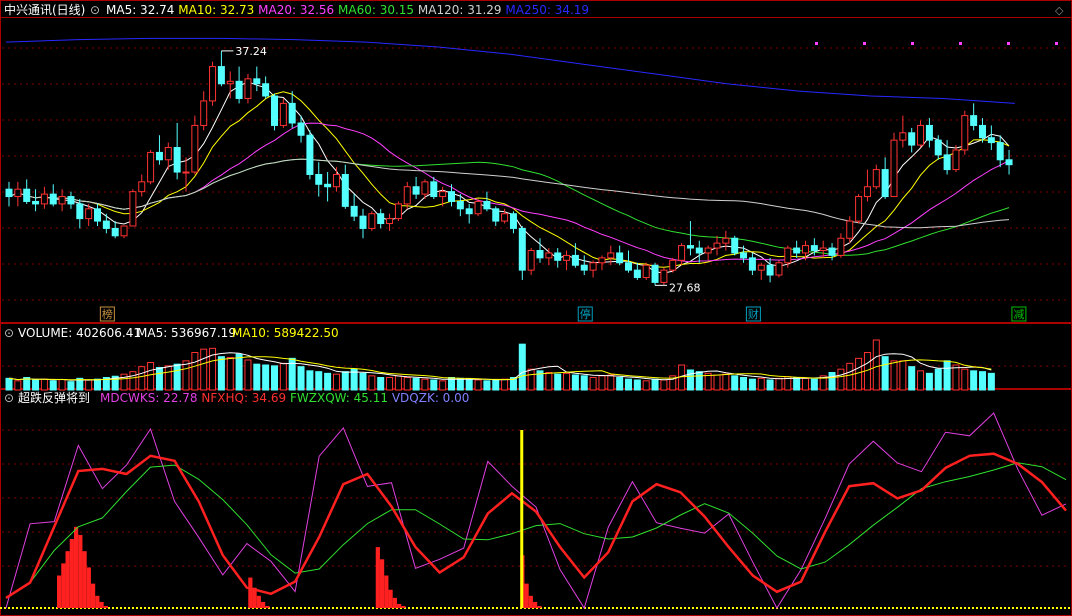  Describe the element at coordinates (244, 398) in the screenshot. I see `nfxhq-label: NFXHQ: 34.69` at that location.